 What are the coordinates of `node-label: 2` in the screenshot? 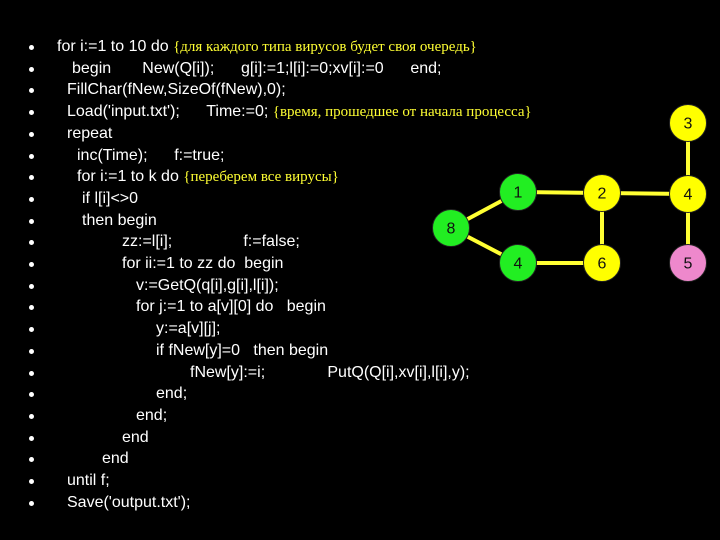 It's located at (602, 194).